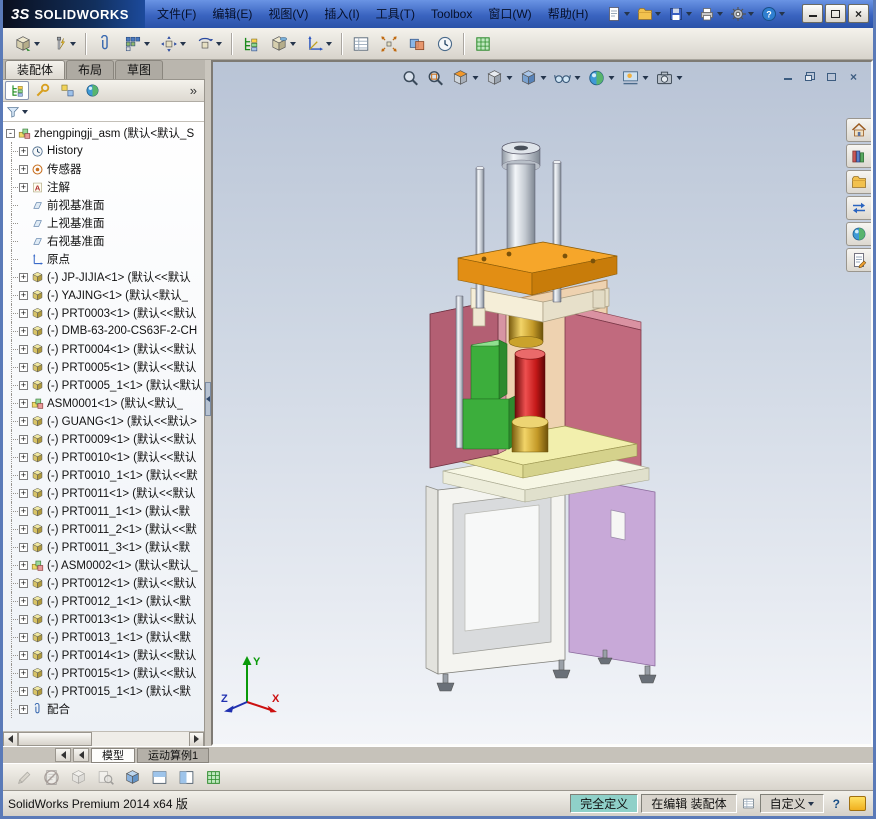  I want to click on section-view-button, so click(465, 78).